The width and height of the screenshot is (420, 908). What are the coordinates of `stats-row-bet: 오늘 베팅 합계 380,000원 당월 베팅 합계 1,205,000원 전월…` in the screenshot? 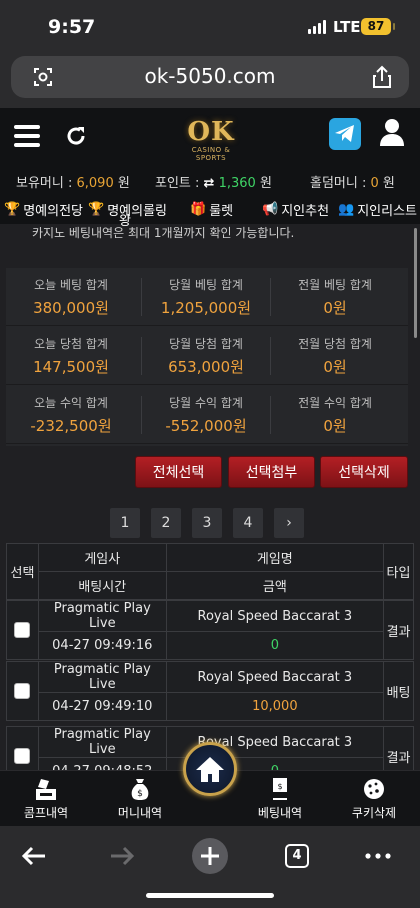 It's located at (207, 297).